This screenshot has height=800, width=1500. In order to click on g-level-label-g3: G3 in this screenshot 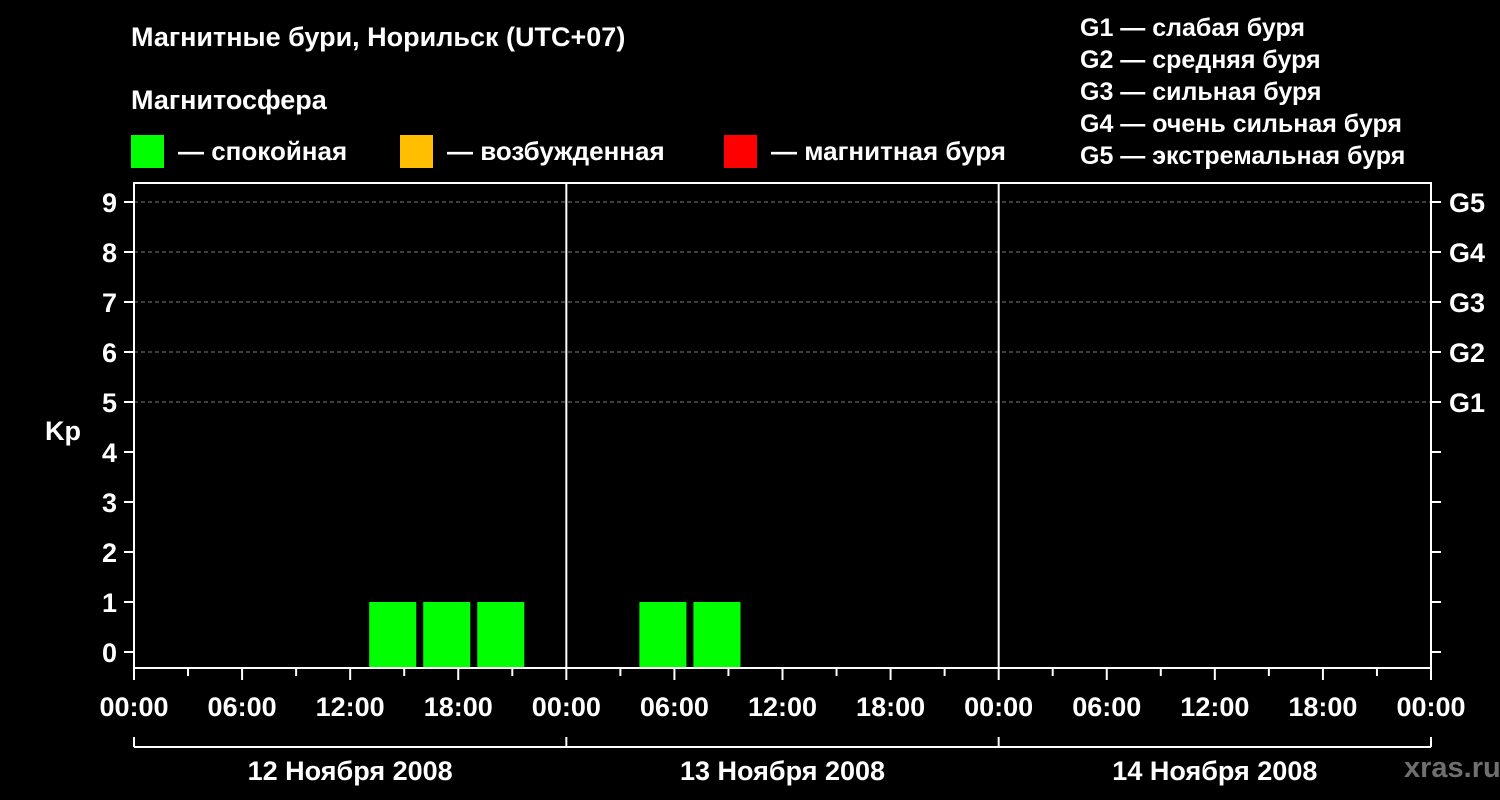, I will do `click(1467, 303)`.